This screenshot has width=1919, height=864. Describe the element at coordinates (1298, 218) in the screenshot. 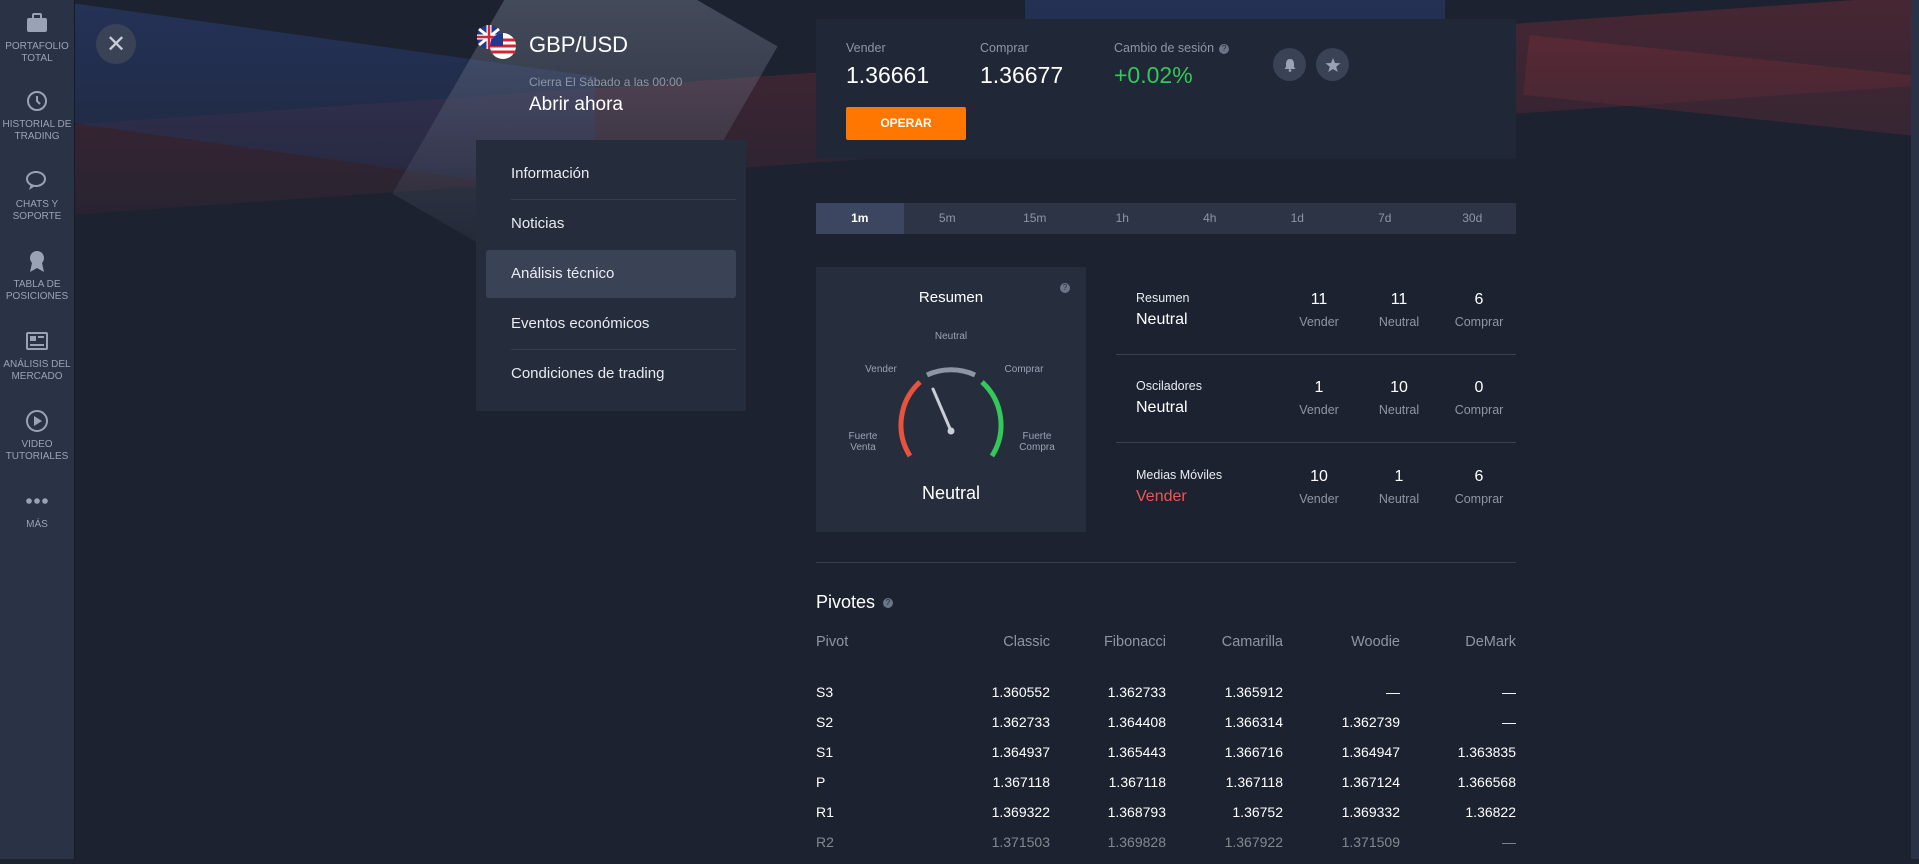

I see `tab-1d: 1d` at that location.